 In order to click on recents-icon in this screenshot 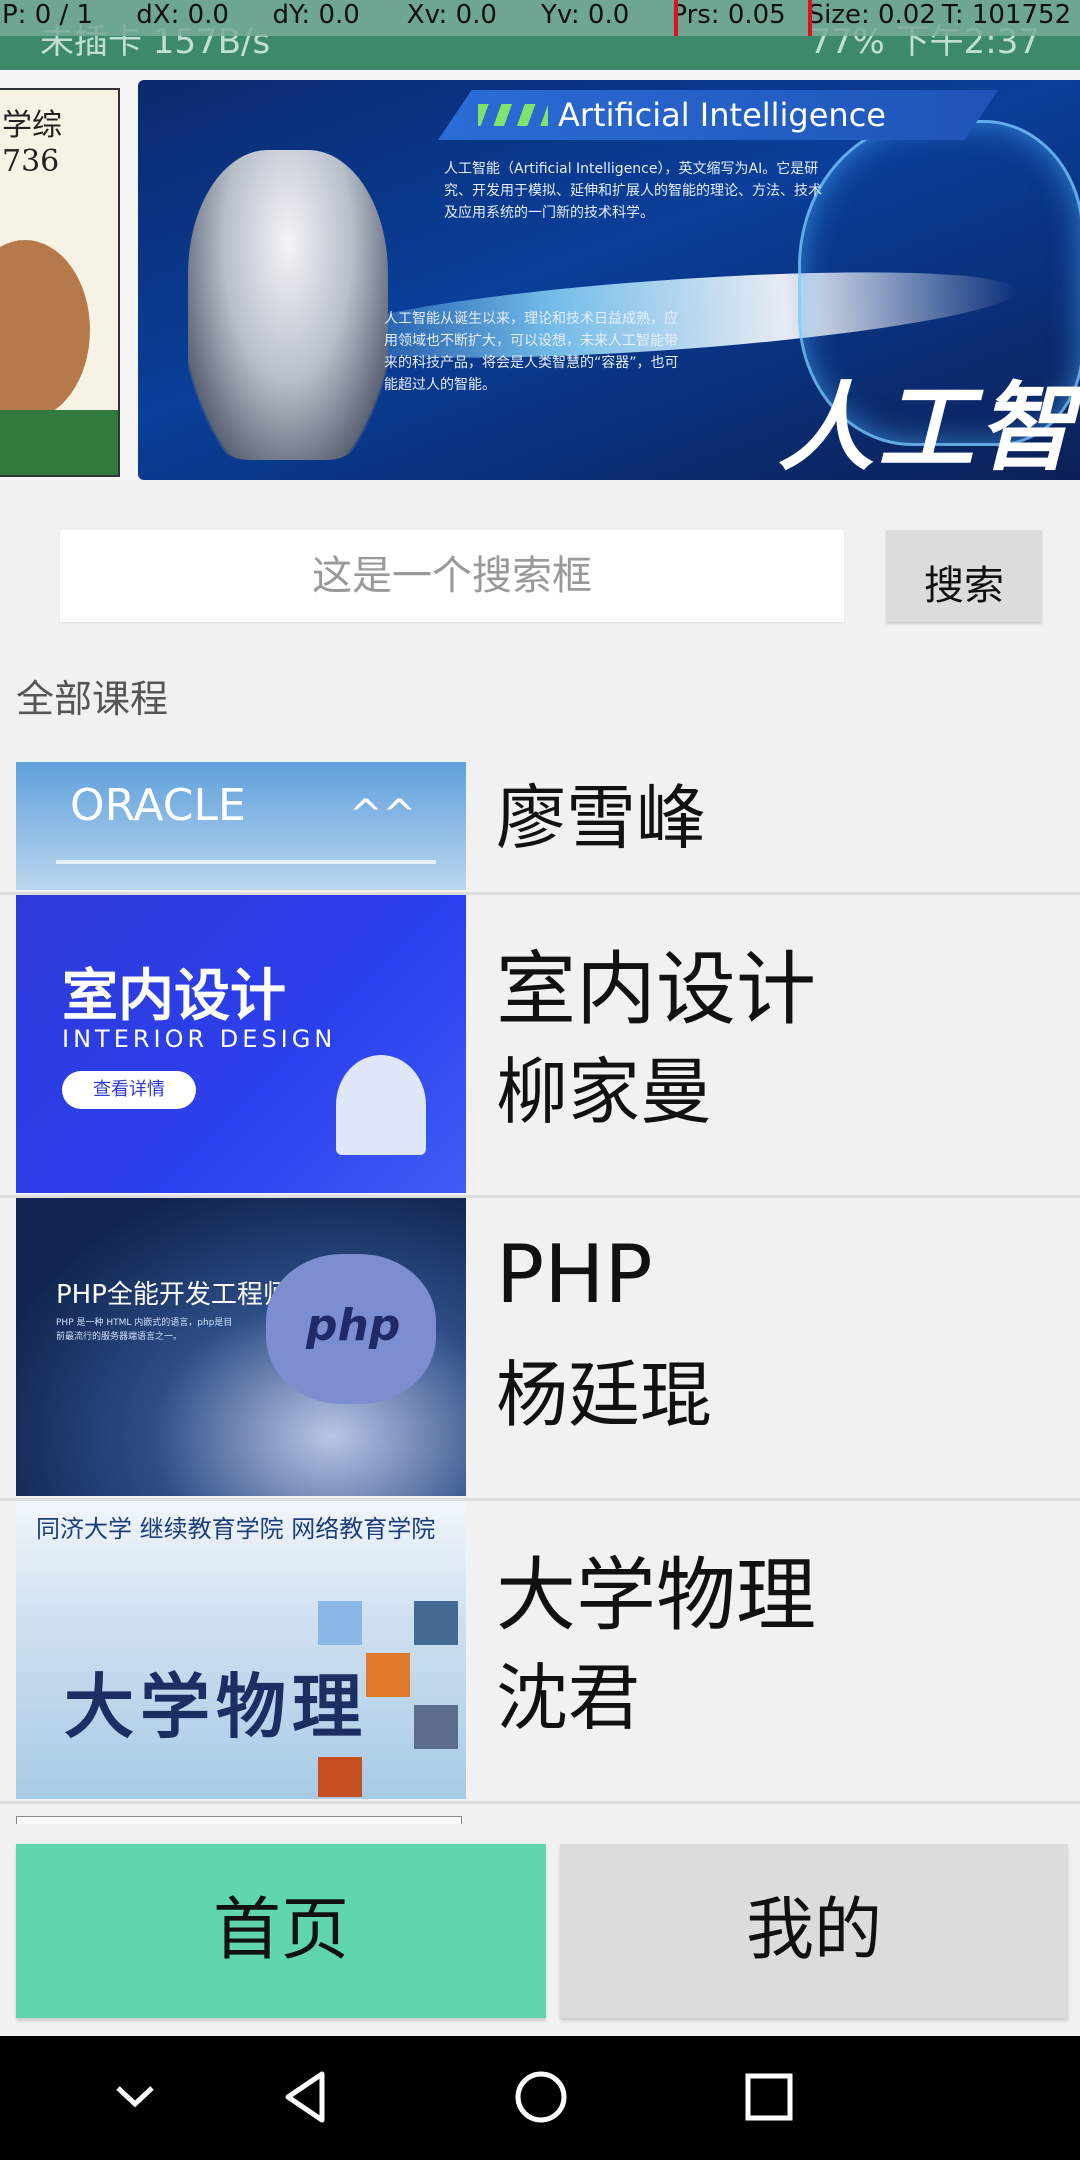, I will do `click(769, 2097)`.